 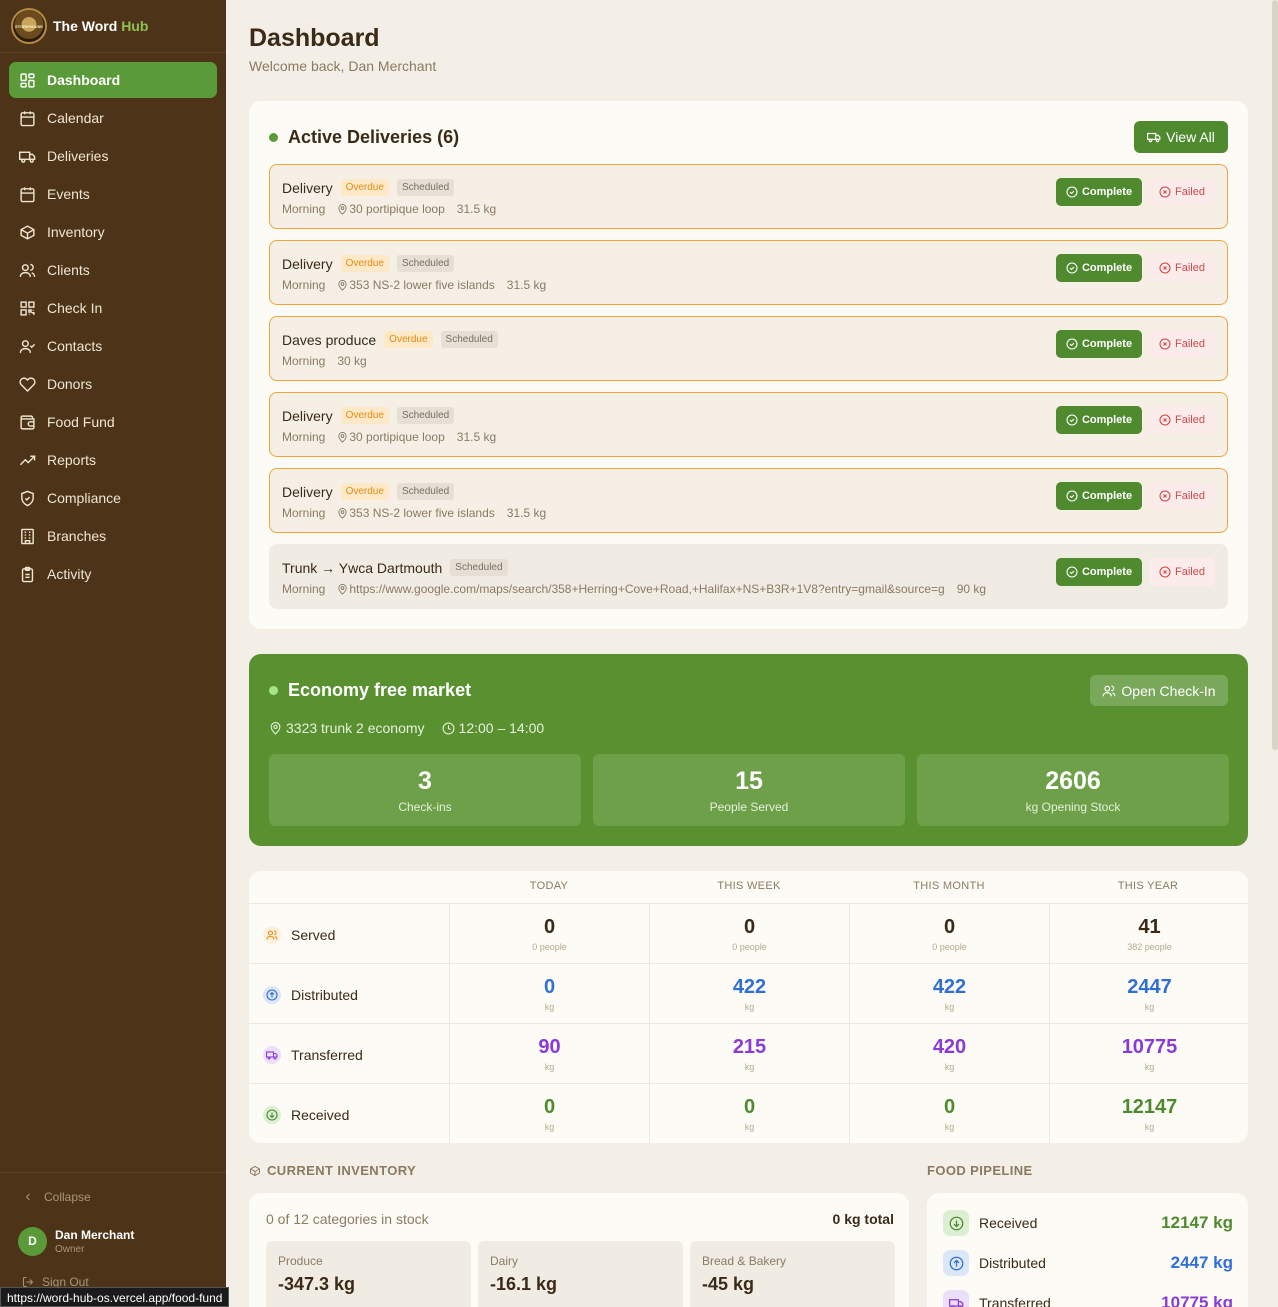 I want to click on table-cell: 12147 kg, so click(x=1149, y=1114).